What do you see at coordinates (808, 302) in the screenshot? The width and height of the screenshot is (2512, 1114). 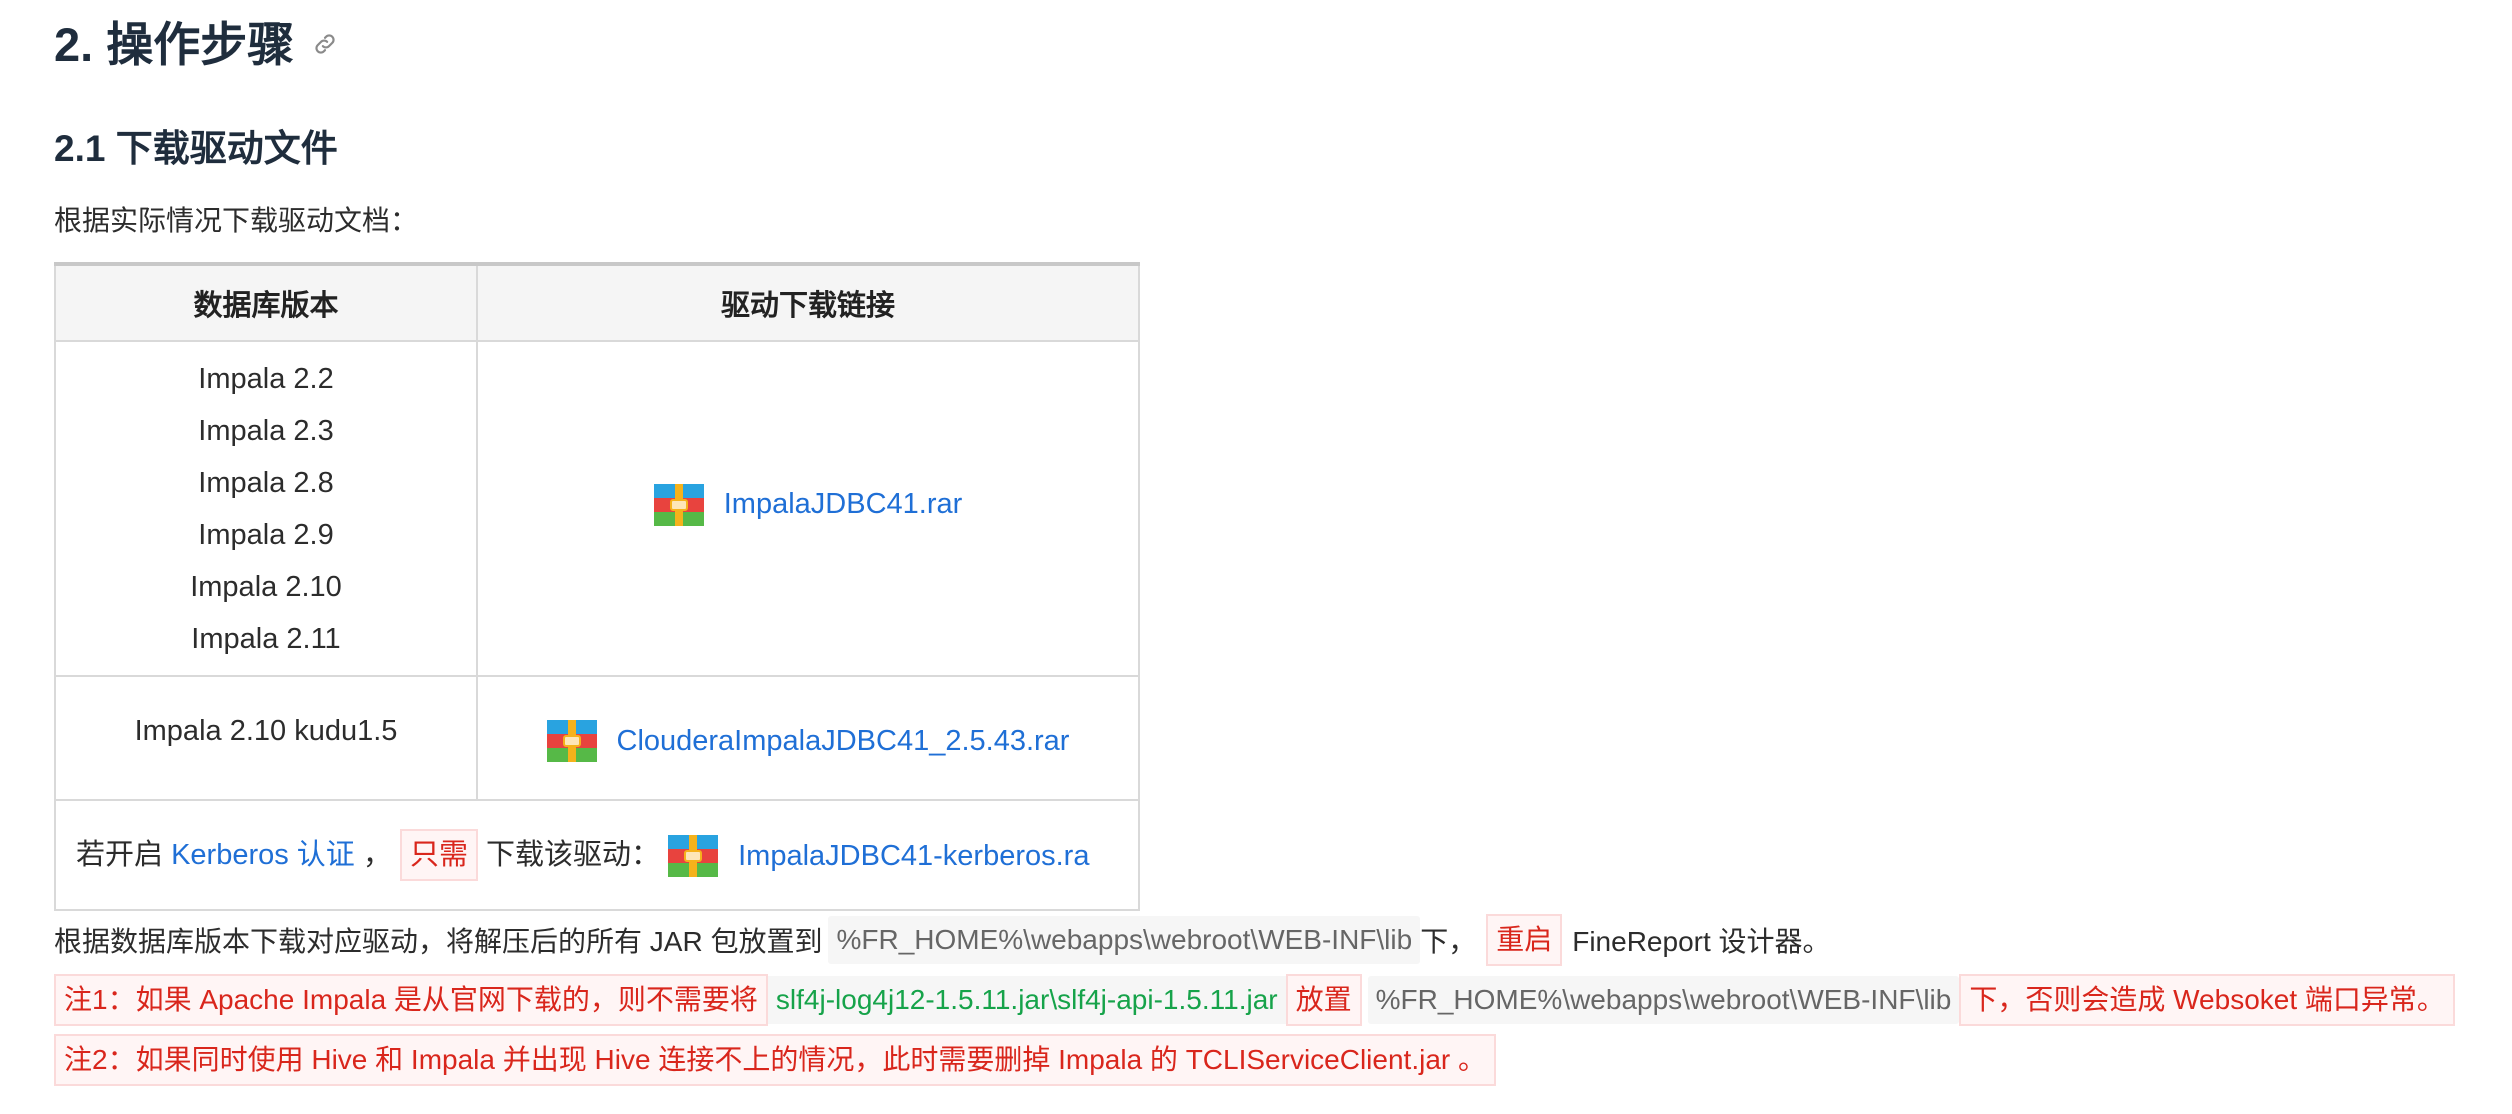 I see `header-driver-link: 驱动下载链接` at bounding box center [808, 302].